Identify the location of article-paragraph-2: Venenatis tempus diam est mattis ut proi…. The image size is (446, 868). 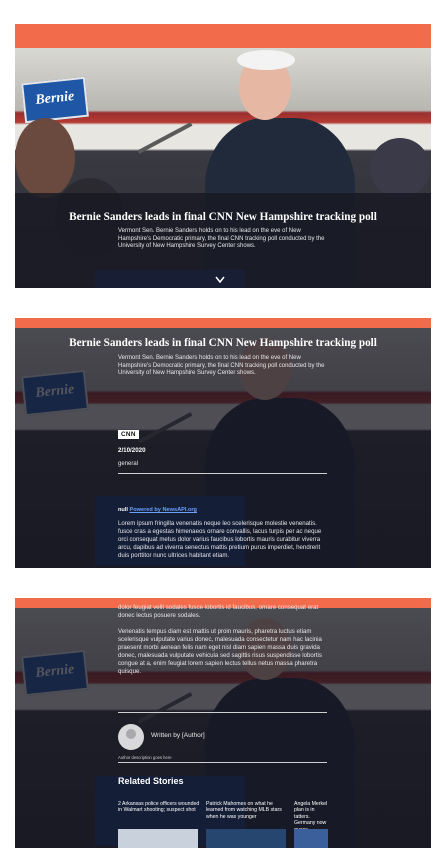
(220, 651).